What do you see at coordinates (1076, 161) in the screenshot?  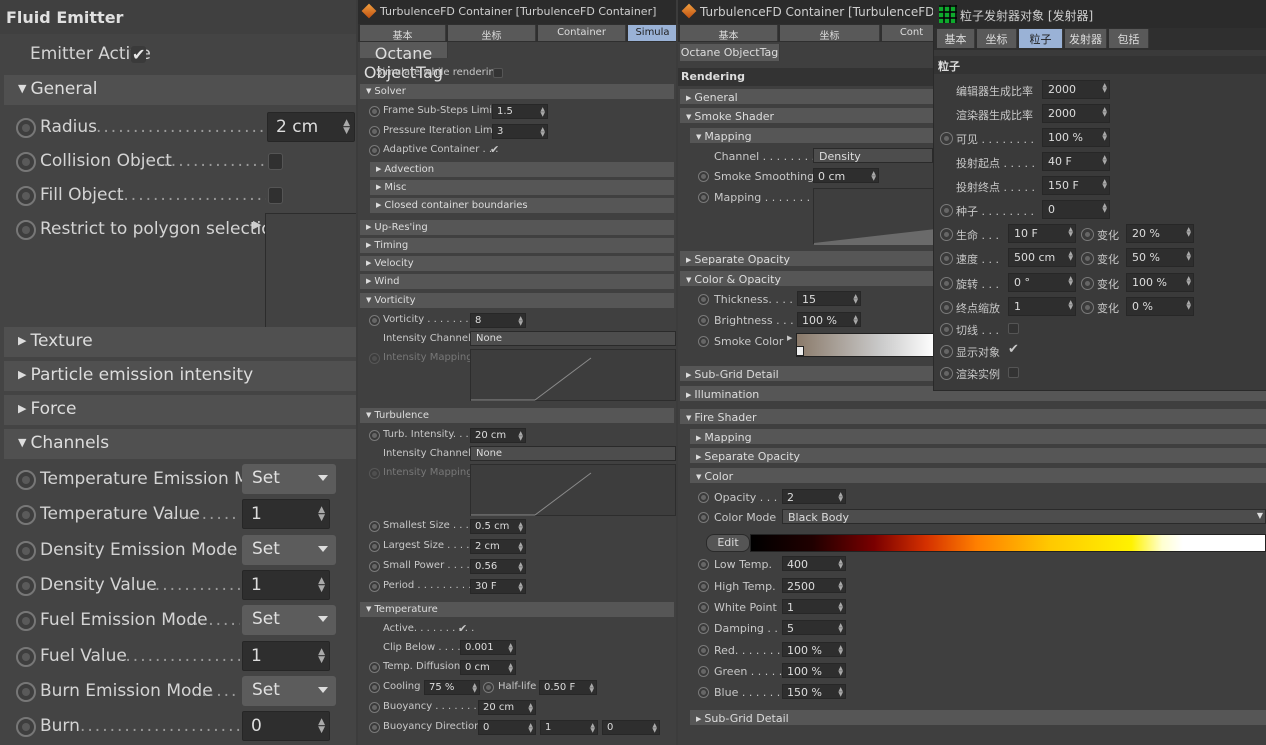 I see `start-field: 40 F ▲ ▼` at bounding box center [1076, 161].